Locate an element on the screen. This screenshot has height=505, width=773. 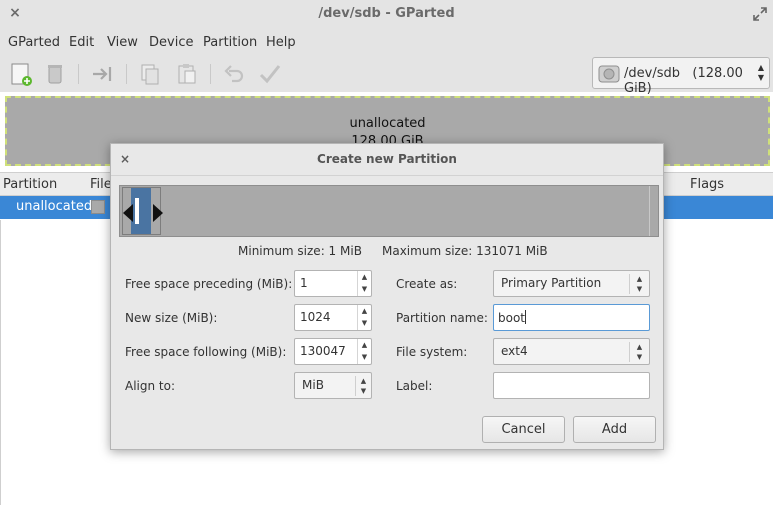
align-to-combo: MiB ▲ ▼ is located at coordinates (333, 385).